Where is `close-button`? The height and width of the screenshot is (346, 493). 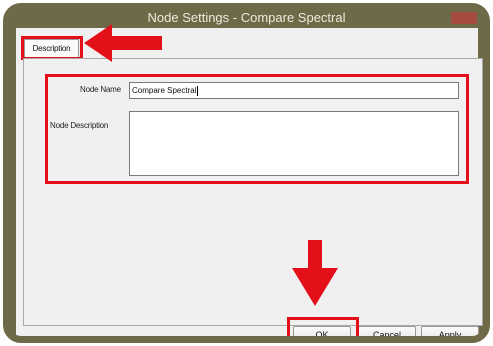 close-button is located at coordinates (464, 18).